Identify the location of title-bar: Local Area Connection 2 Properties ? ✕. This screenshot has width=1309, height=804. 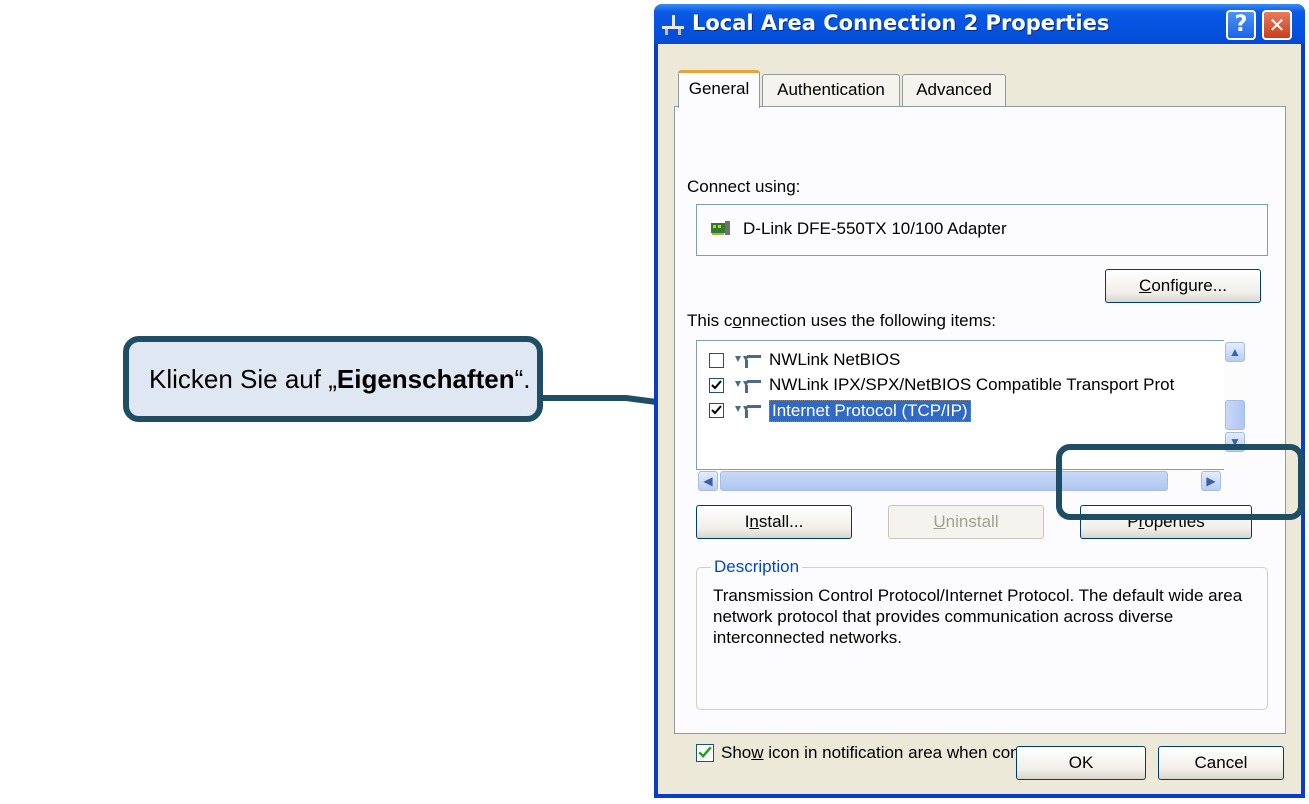
(979, 24).